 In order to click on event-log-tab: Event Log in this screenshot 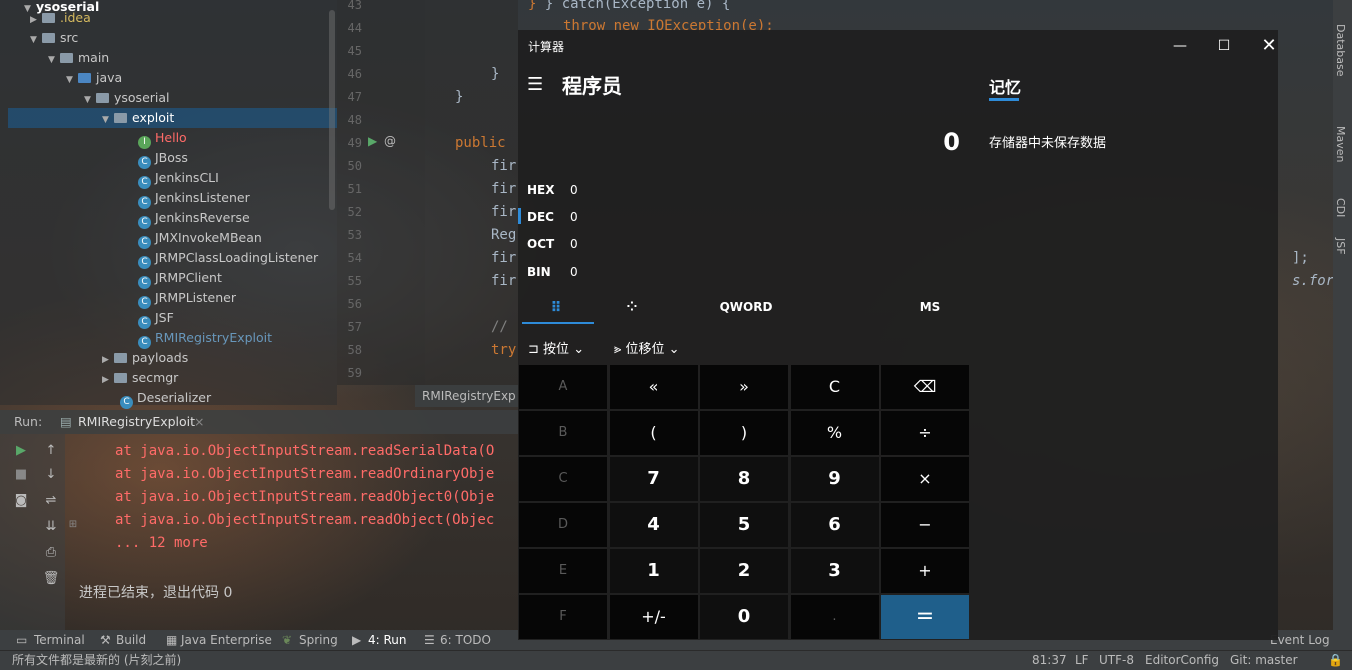, I will do `click(1300, 640)`.